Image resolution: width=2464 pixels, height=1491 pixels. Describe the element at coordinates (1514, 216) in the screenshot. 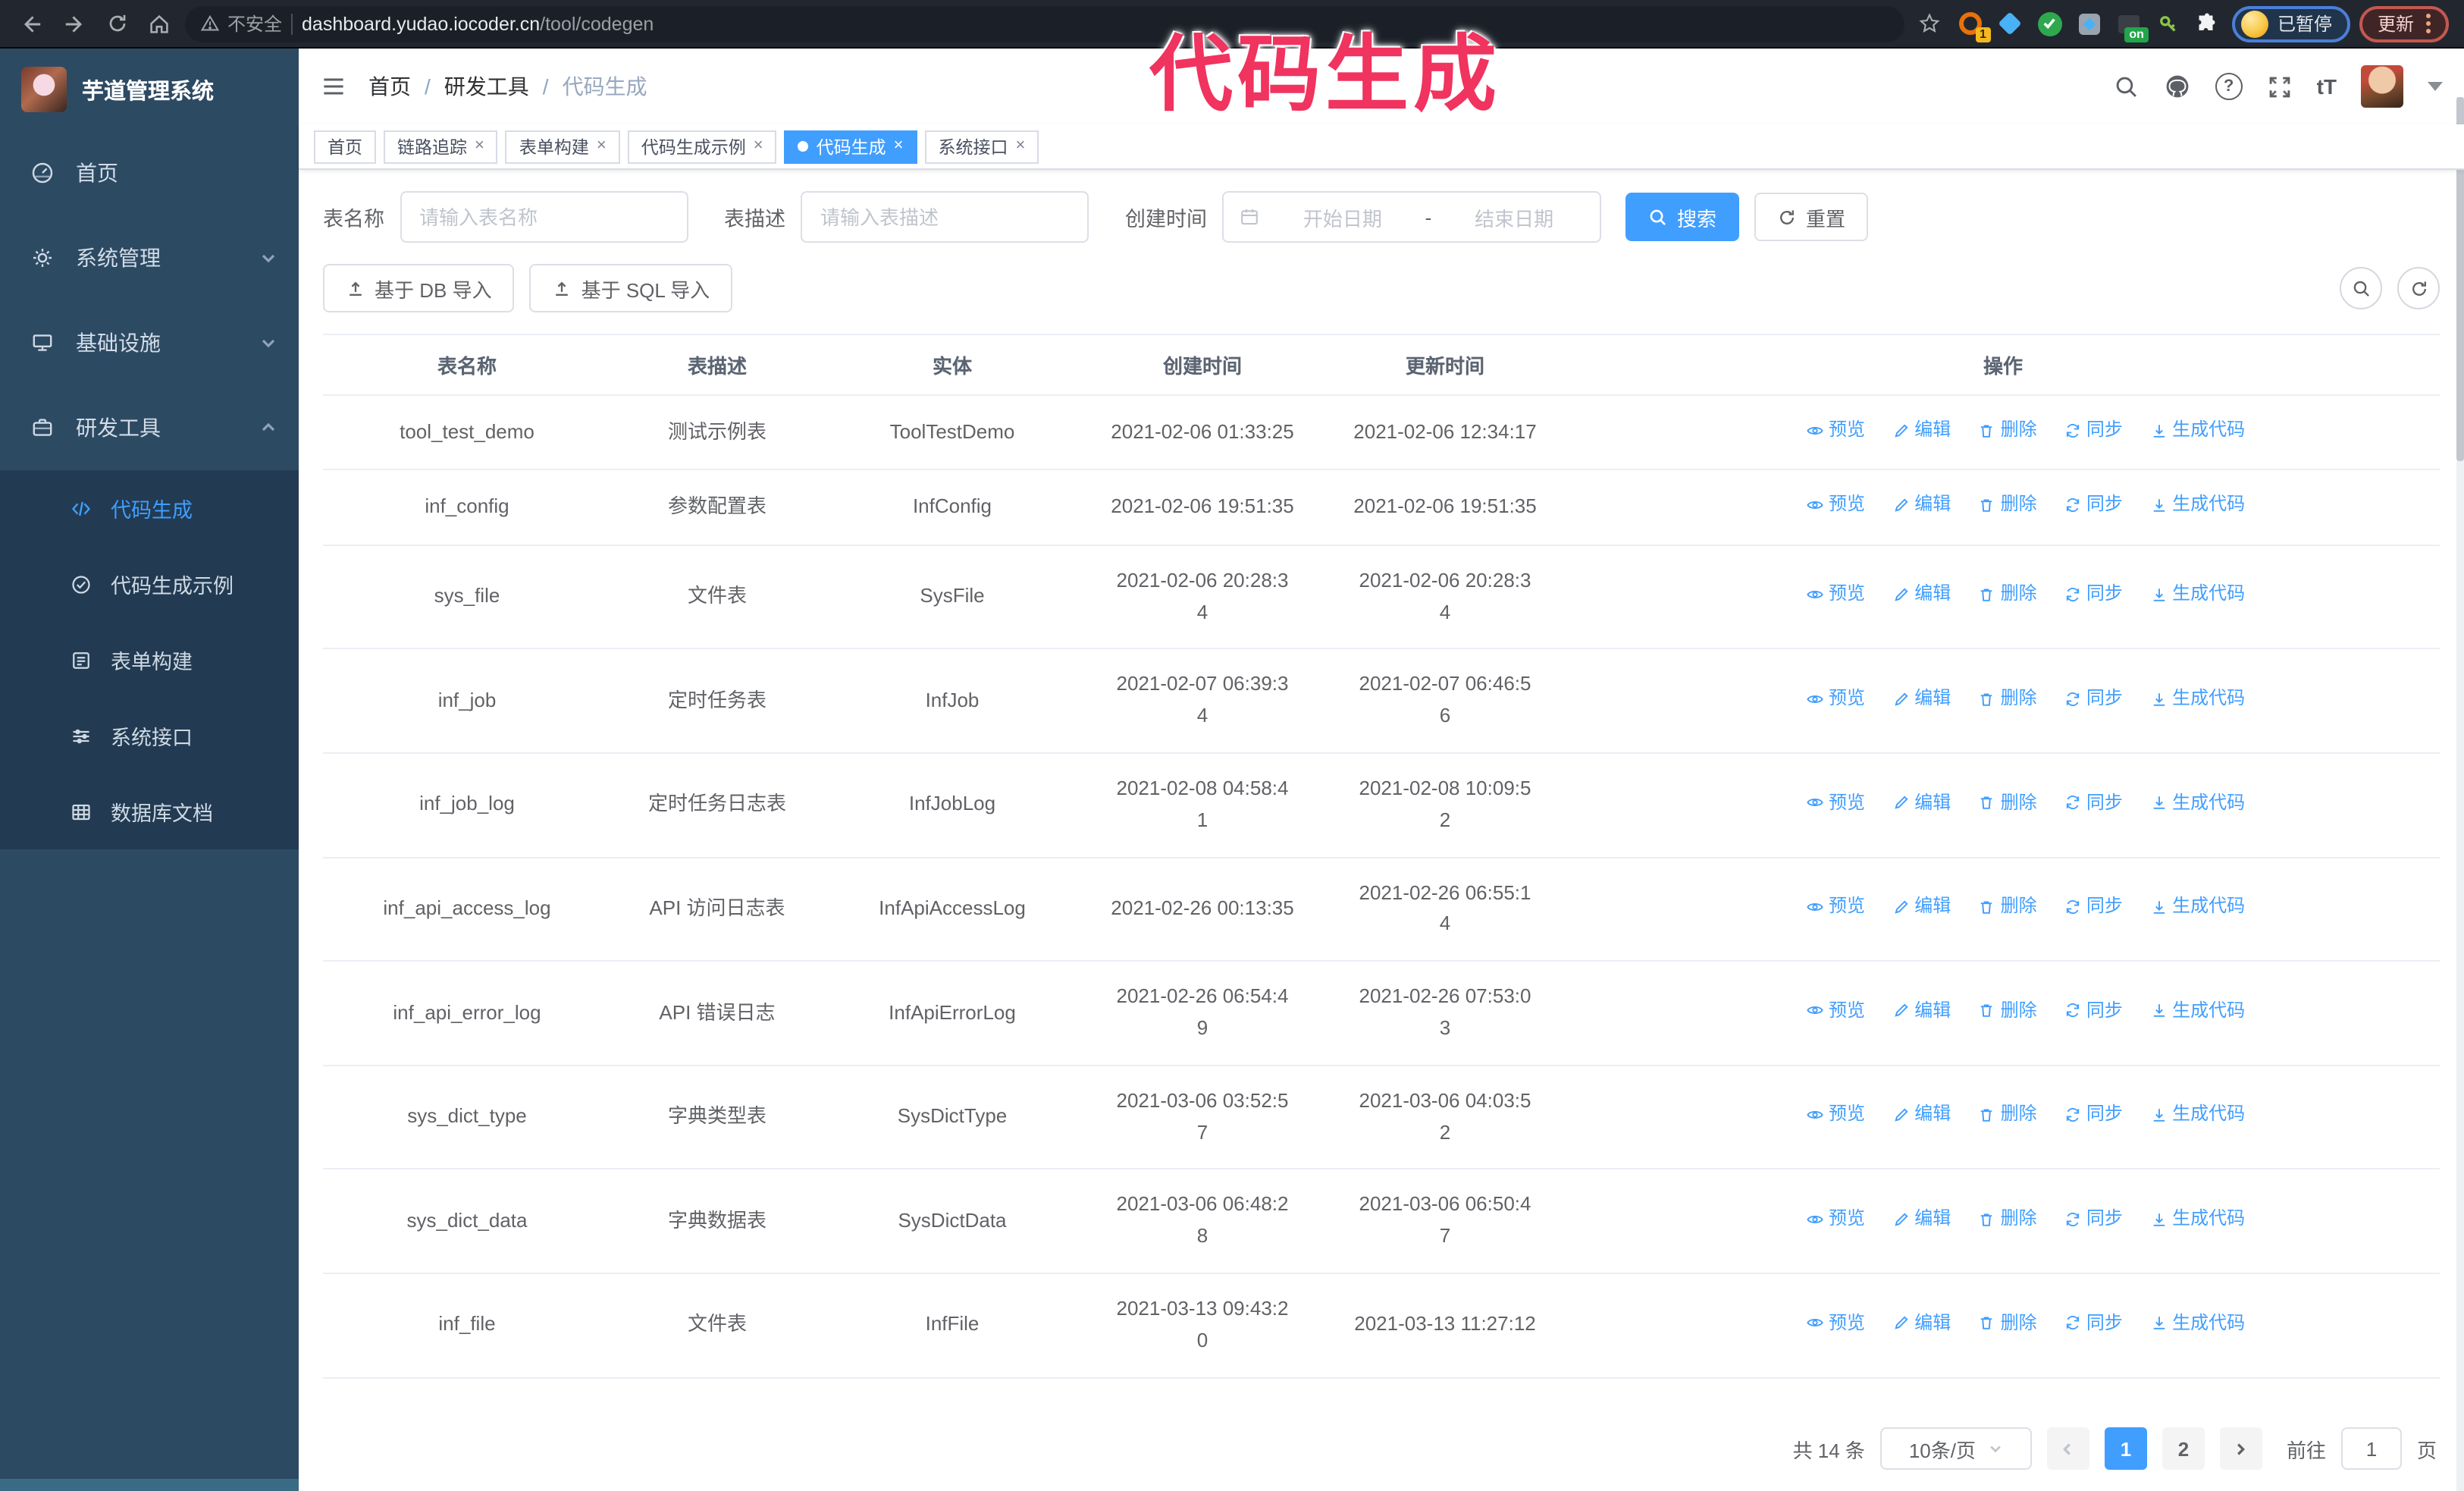

I see `end-date-input: 结束日期` at that location.